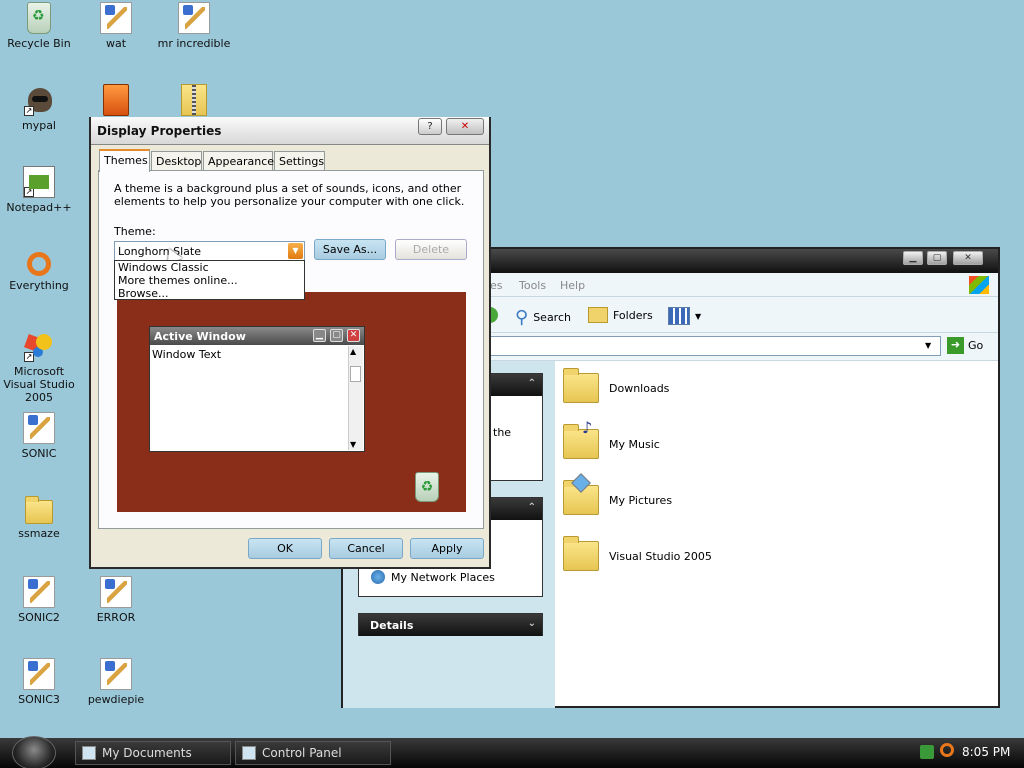 The image size is (1024, 768). What do you see at coordinates (620, 315) in the screenshot?
I see `folders-button: Folders` at bounding box center [620, 315].